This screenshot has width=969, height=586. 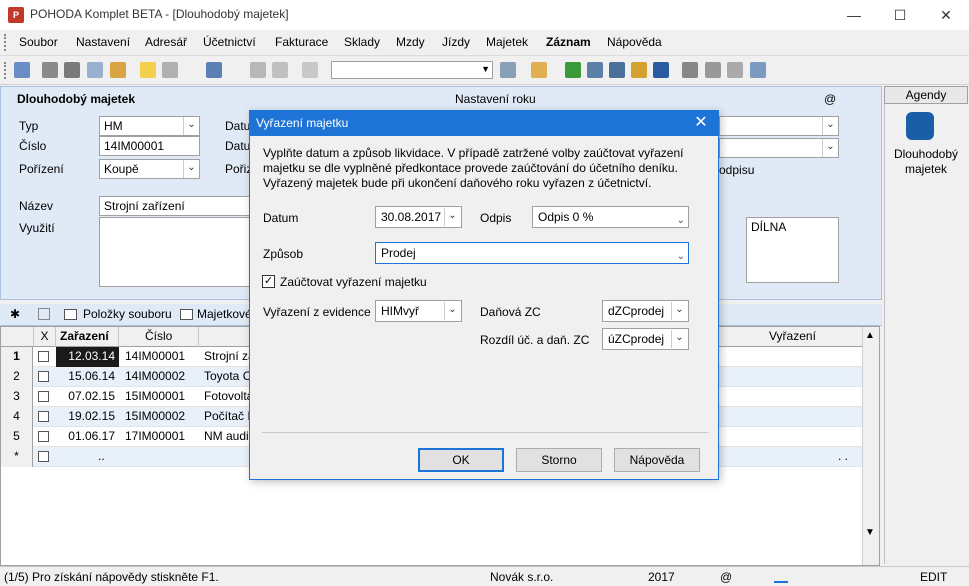 What do you see at coordinates (229, 42) in the screenshot?
I see `menu-ucetnictvi: Účetnictví` at bounding box center [229, 42].